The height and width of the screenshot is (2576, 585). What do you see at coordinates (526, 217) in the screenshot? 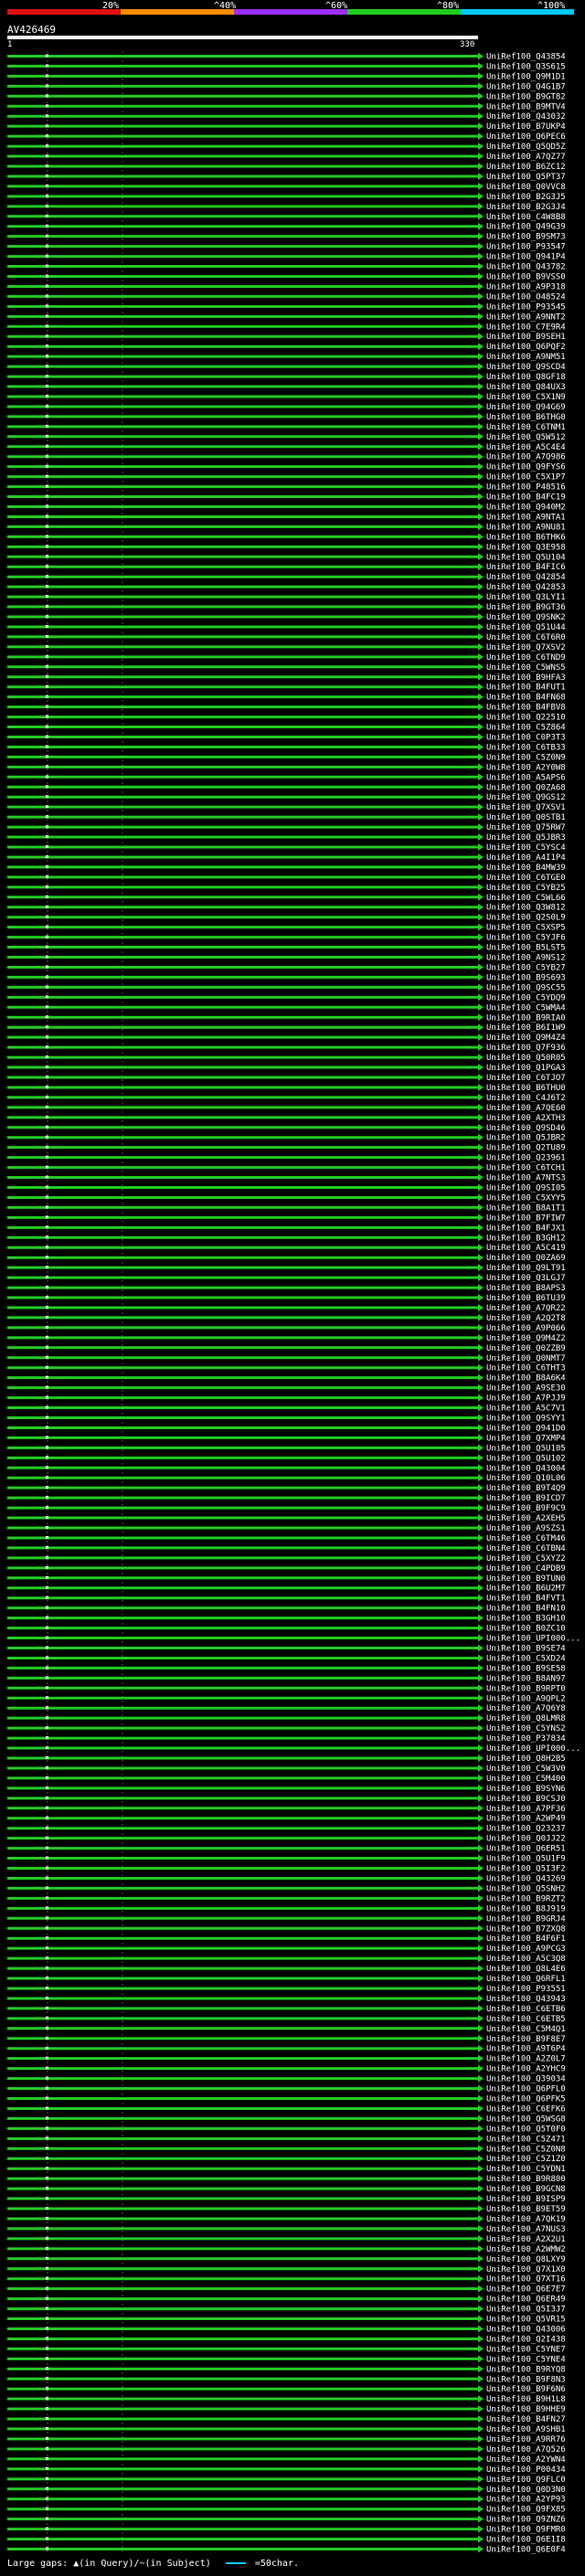
I see `hit-label: UniRef100_C4W8B8` at bounding box center [526, 217].